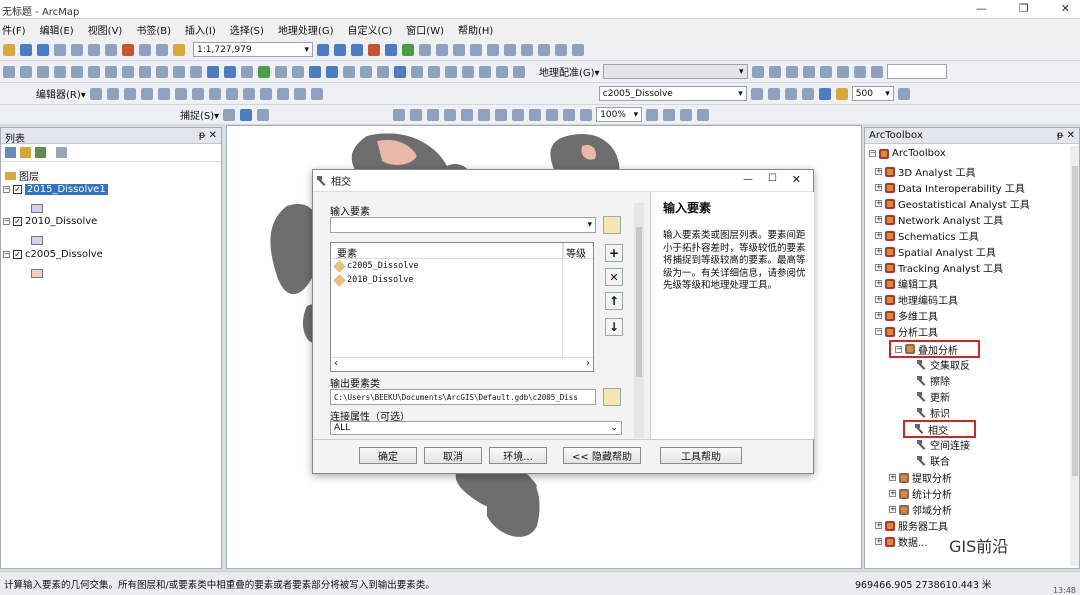  I want to click on toolbox-item-analysis: − 分析工具, so click(906, 331).